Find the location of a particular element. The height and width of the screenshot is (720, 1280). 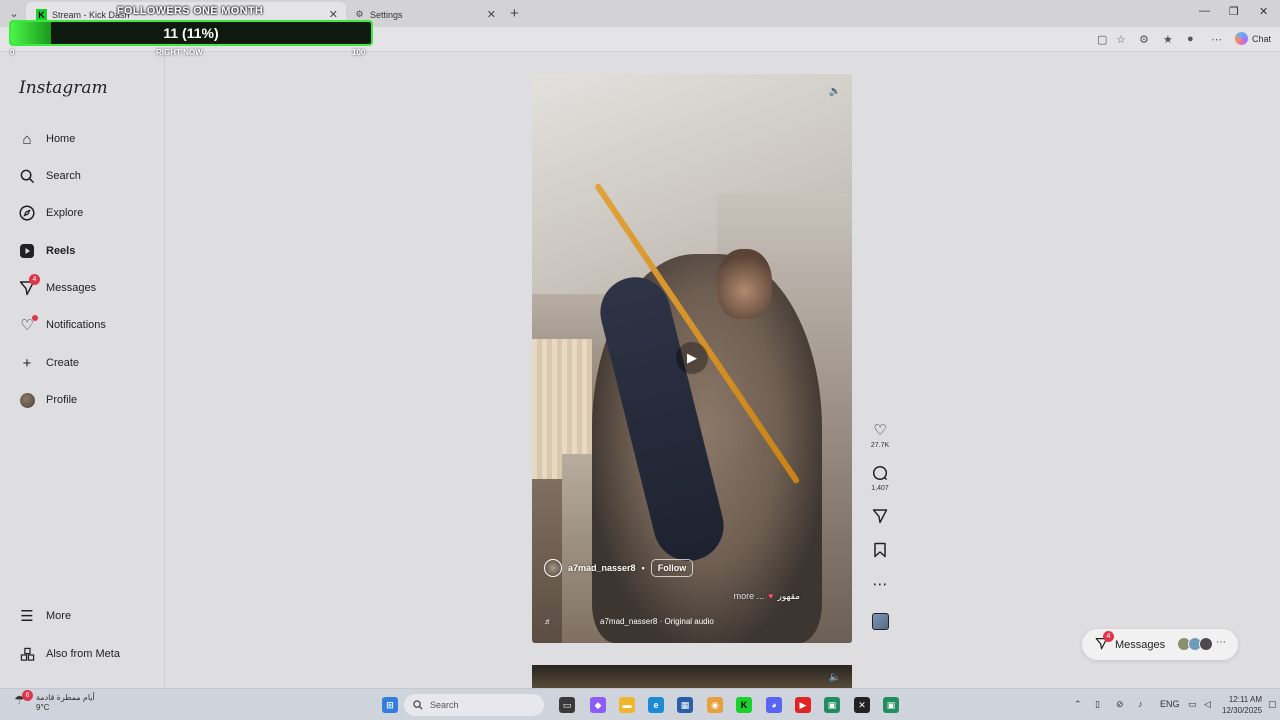

file-explorer-icon: ▬ is located at coordinates (627, 705).